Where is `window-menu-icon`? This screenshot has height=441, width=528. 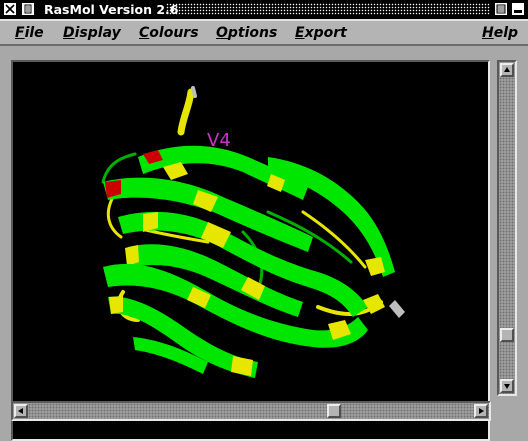
window-menu-icon is located at coordinates (28, 9).